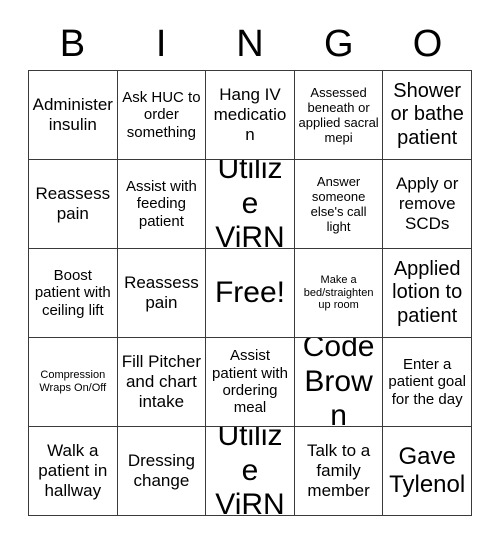  I want to click on bingo-cell: Apply or remove SCDs, so click(427, 204).